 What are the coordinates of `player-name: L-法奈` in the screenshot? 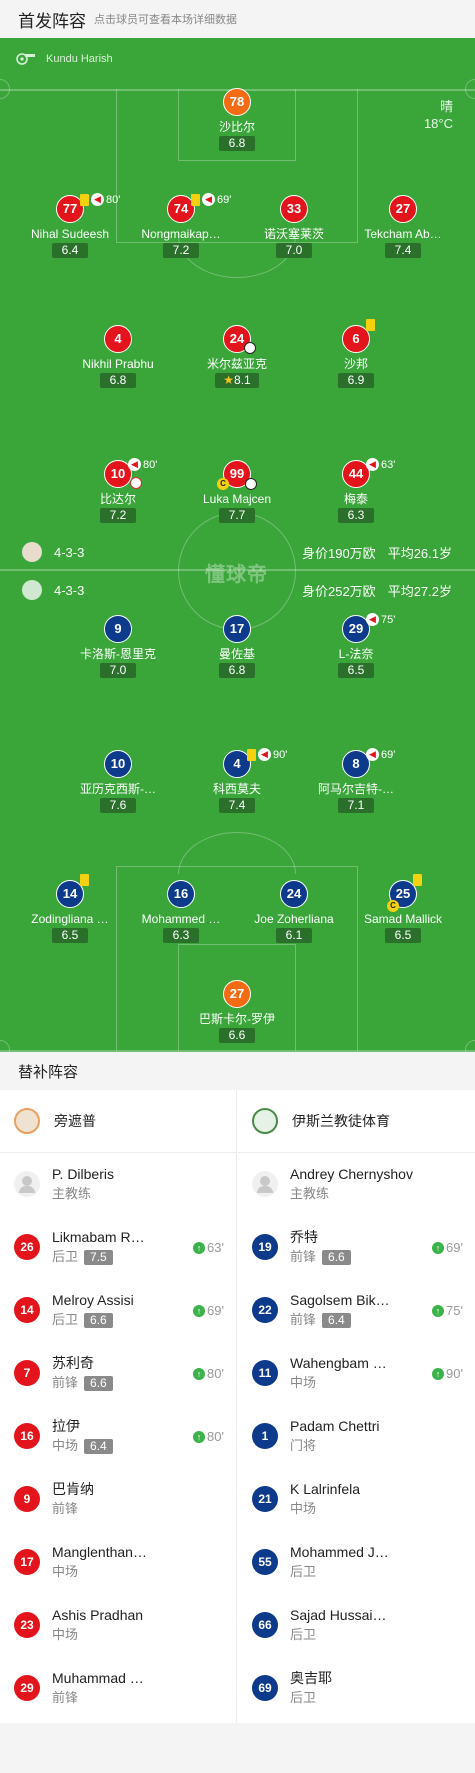 It's located at (356, 654).